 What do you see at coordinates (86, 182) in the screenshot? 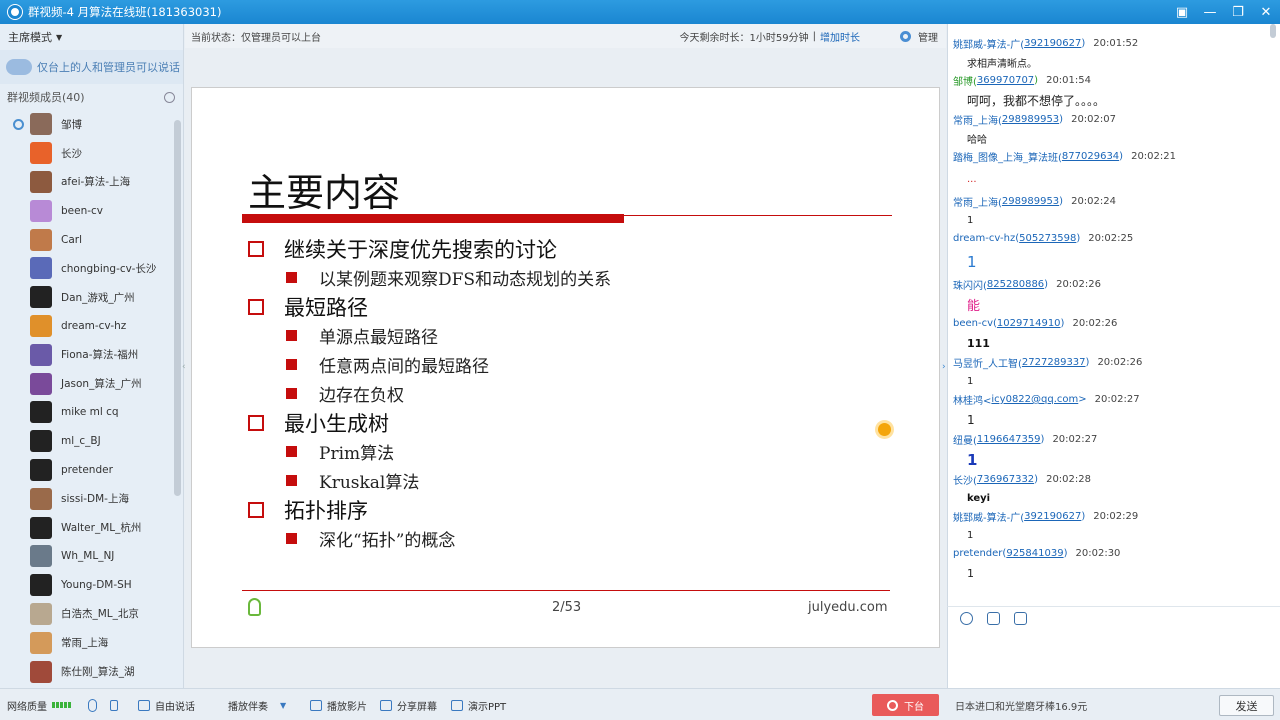
I see `member-item: afei-算法-上海` at bounding box center [86, 182].